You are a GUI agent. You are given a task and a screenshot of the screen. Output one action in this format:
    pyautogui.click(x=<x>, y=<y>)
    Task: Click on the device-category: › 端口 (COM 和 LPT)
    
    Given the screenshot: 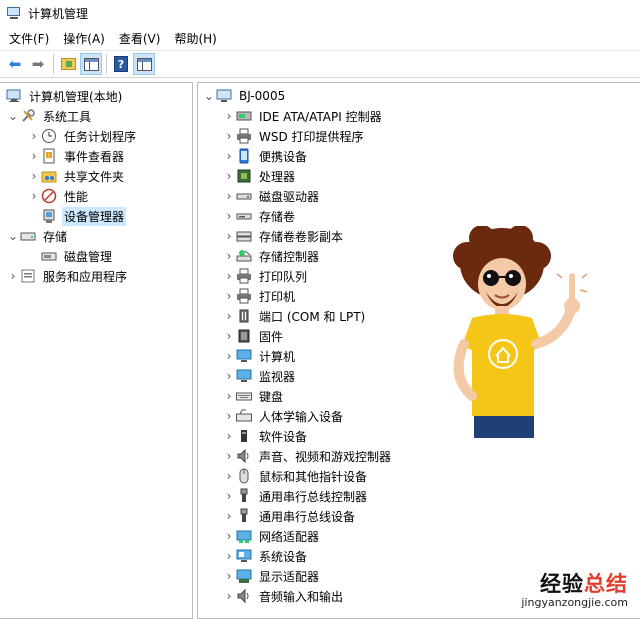 What is the action you would take?
    pyautogui.click(x=294, y=316)
    